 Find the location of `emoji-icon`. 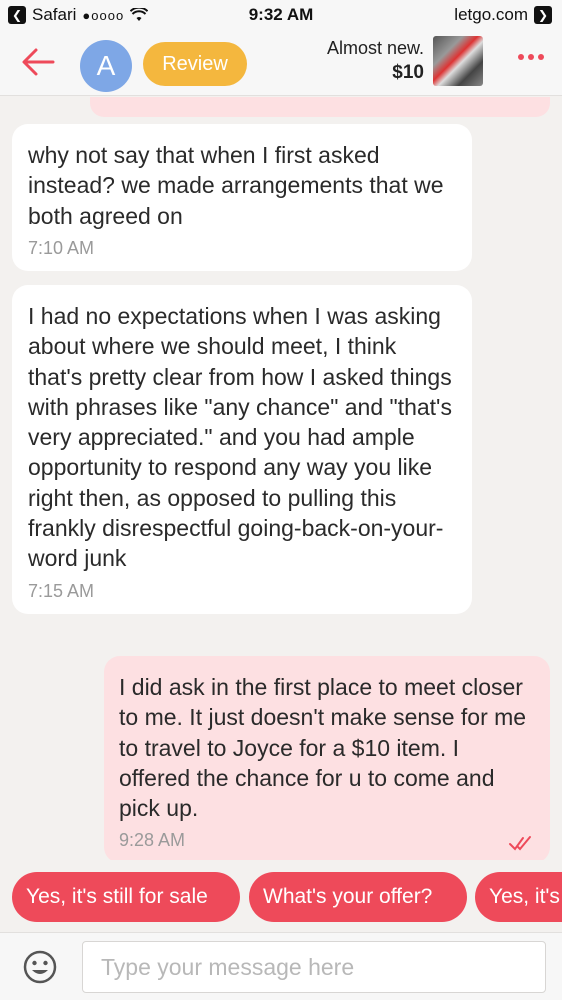

emoji-icon is located at coordinates (40, 967).